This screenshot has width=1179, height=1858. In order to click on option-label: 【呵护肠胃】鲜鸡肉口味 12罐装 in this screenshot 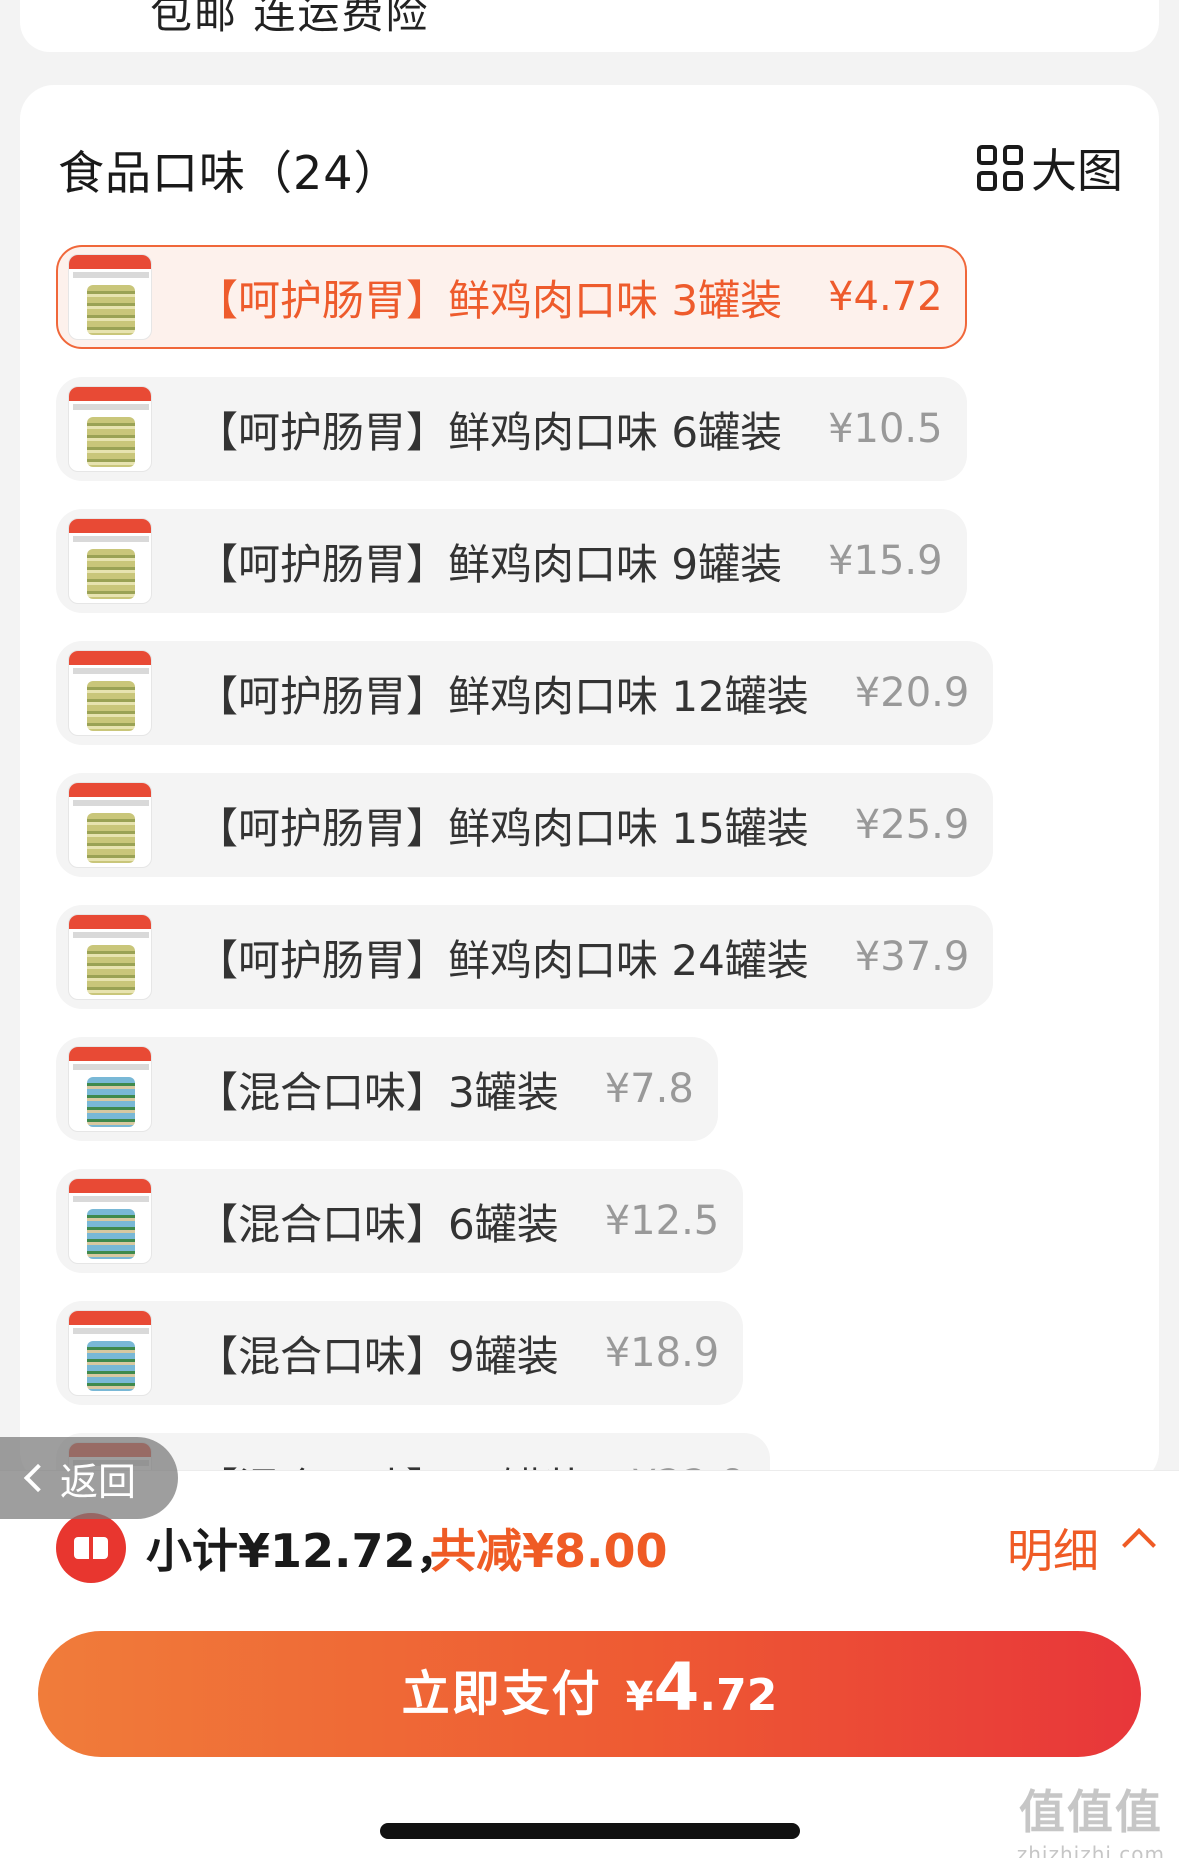, I will do `click(502, 696)`.